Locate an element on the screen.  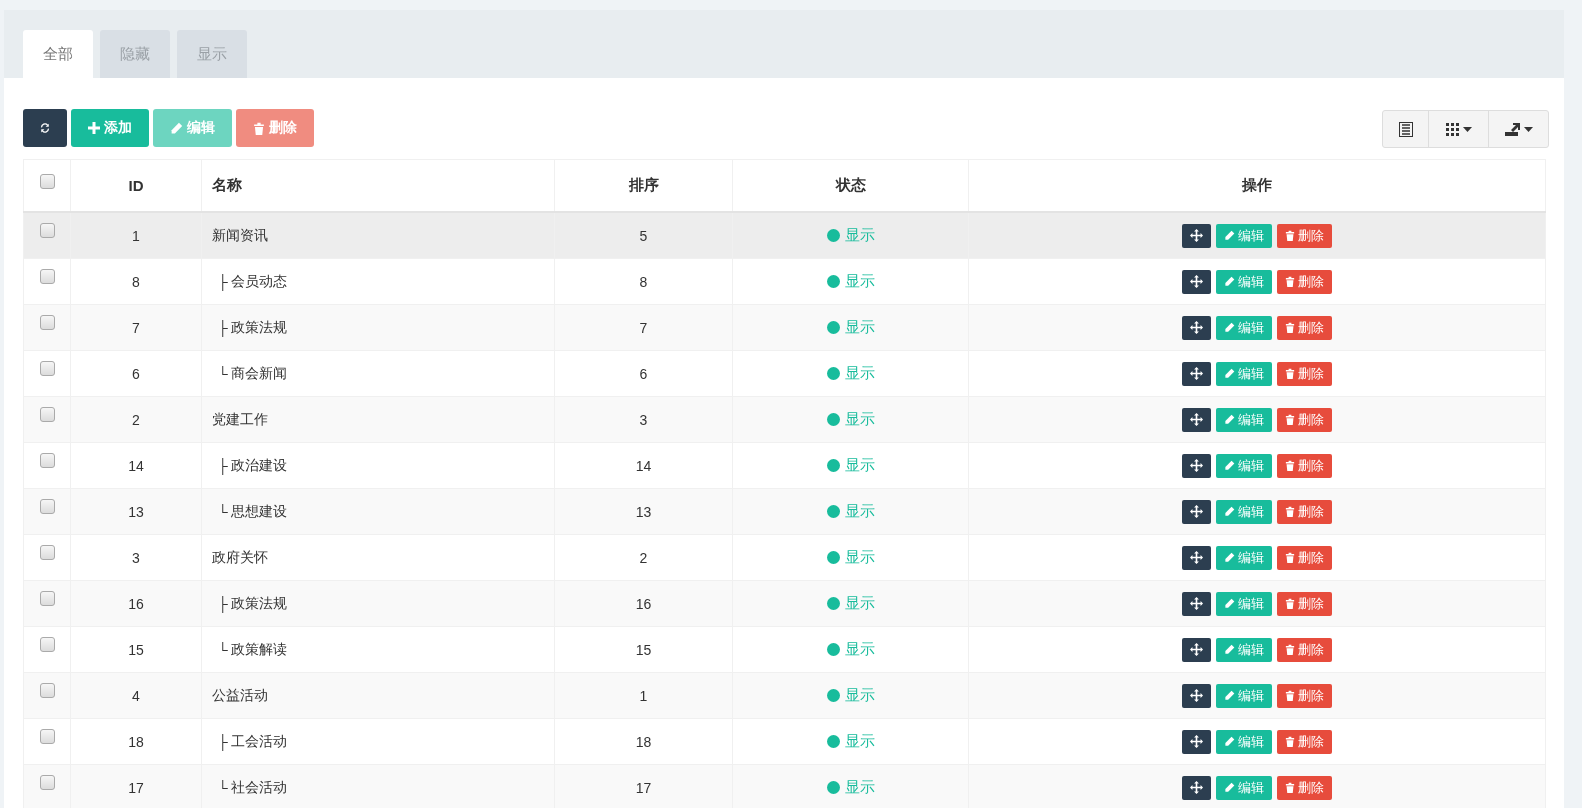
name-cell: 商会新闻 is located at coordinates (258, 373).